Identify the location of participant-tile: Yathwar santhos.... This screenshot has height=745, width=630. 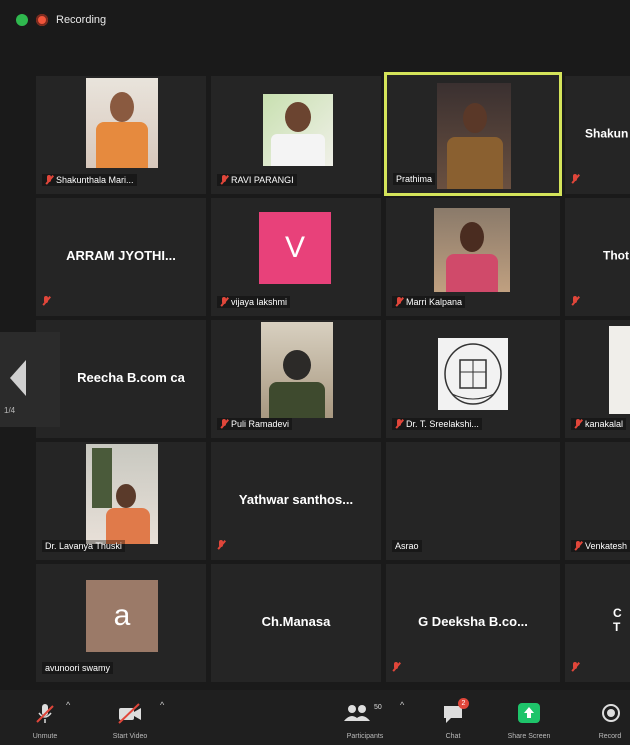
(296, 501).